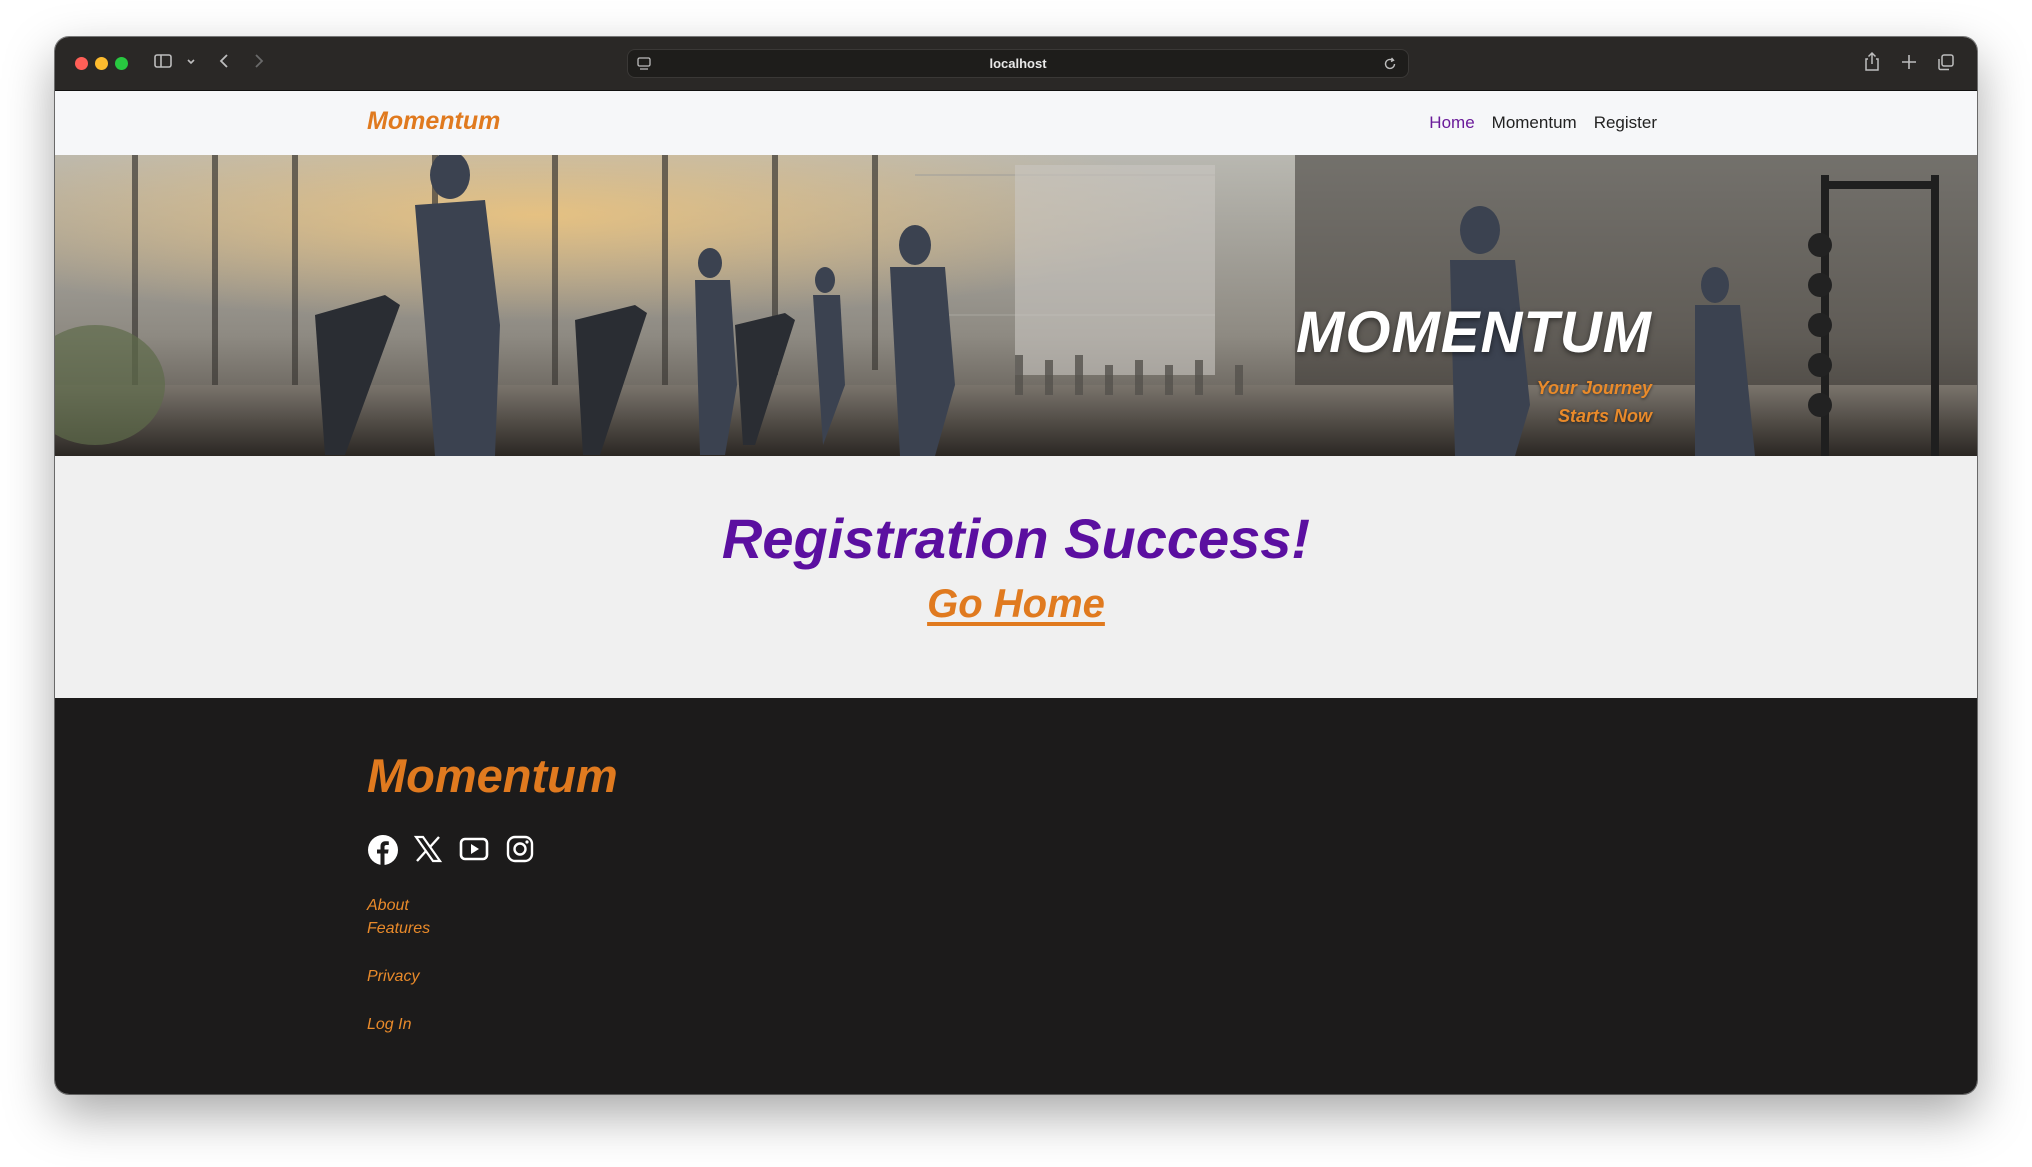  I want to click on facebook-icon, so click(382, 849).